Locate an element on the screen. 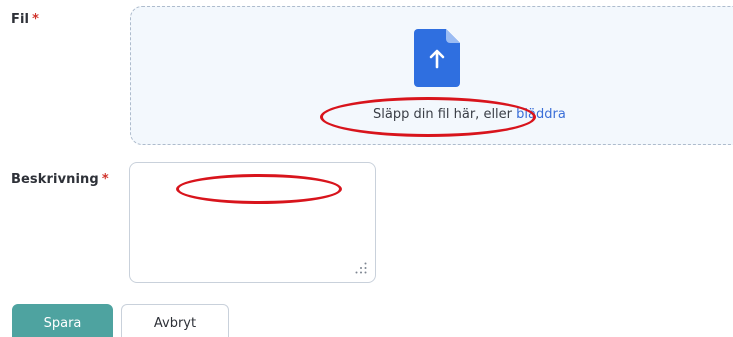  description-field-label: Beskrivning * is located at coordinates (60, 179).